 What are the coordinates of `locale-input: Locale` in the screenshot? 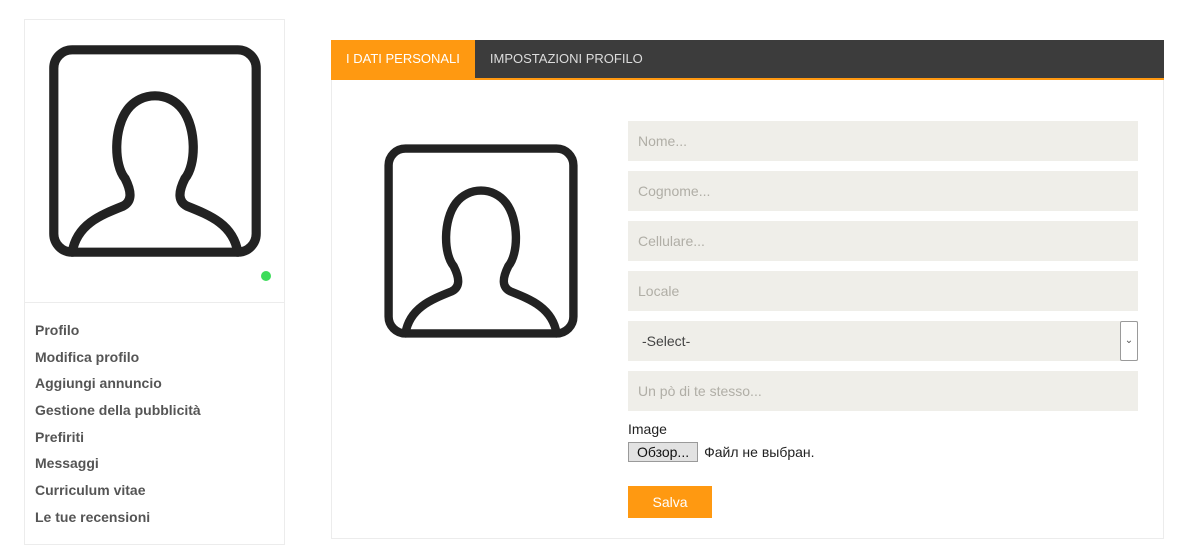 It's located at (883, 291).